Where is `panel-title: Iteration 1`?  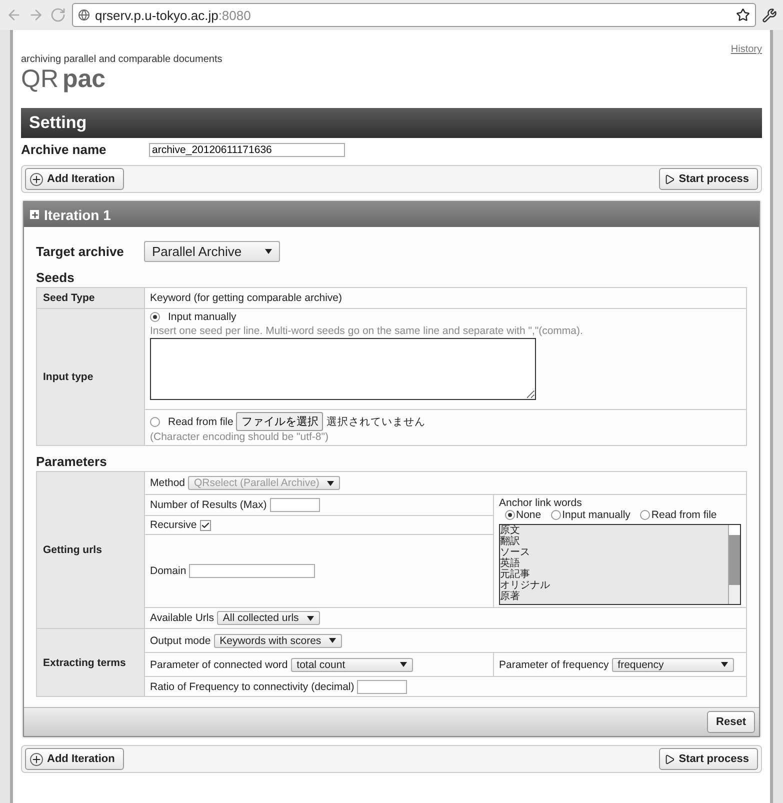 panel-title: Iteration 1 is located at coordinates (77, 214).